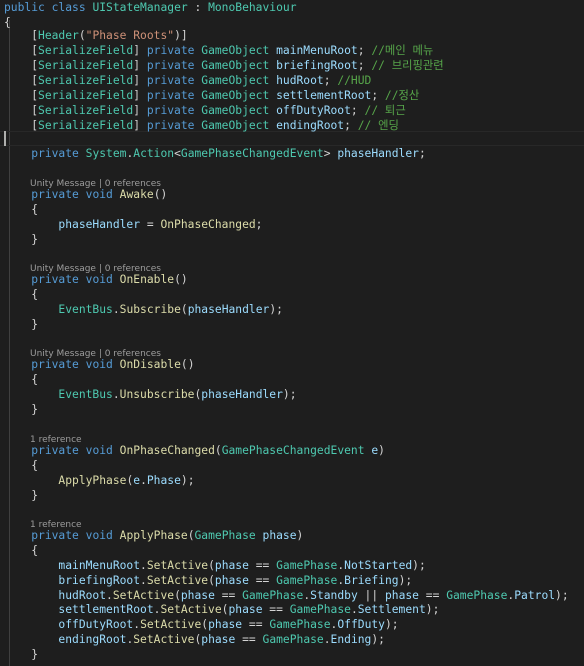 This screenshot has height=666, width=584. What do you see at coordinates (99, 364) in the screenshot?
I see `code-line: private void OnDisable()` at bounding box center [99, 364].